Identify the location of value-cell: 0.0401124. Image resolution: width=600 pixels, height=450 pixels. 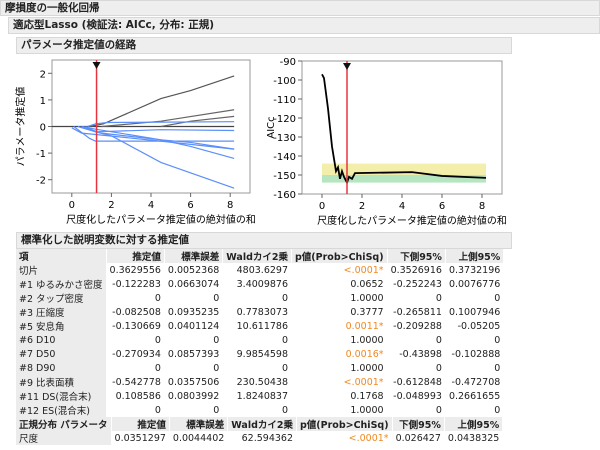
(193, 326).